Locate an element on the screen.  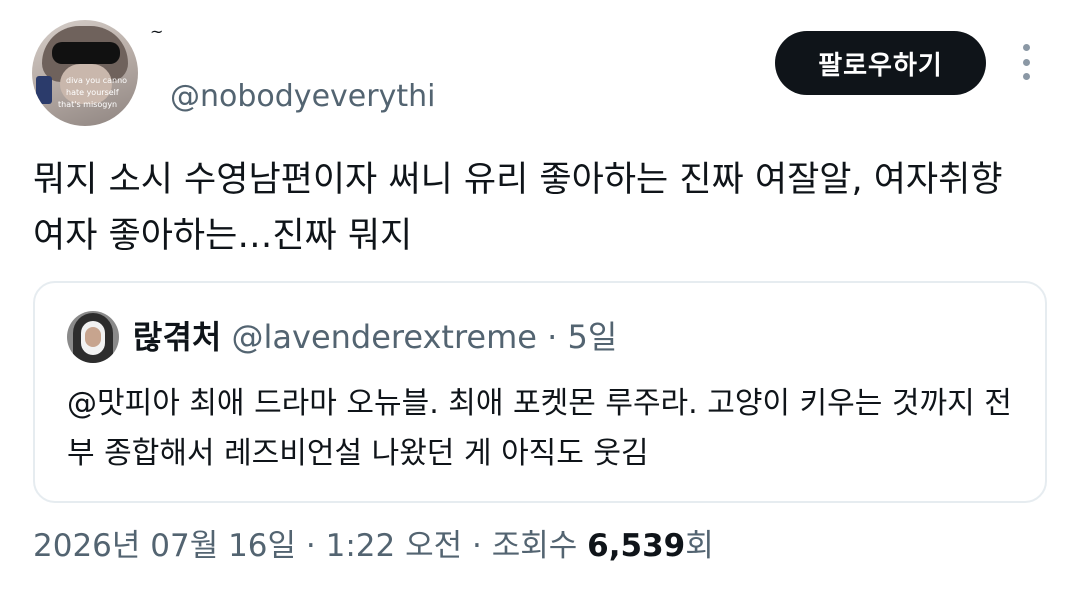
quote-avatar is located at coordinates (93, 337).